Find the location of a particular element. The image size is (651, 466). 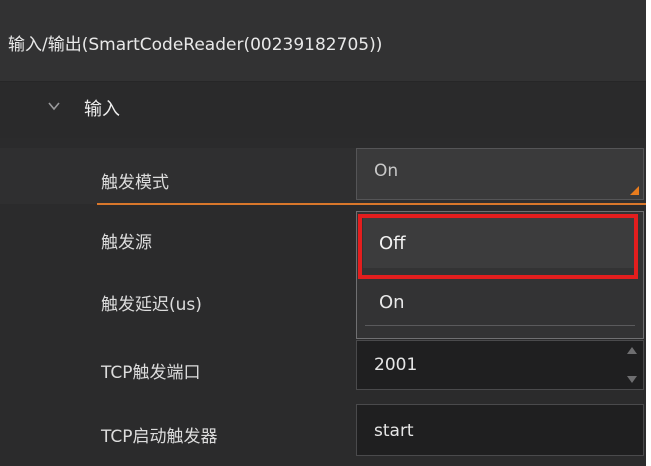

chevron-down-icon is located at coordinates (54, 106).